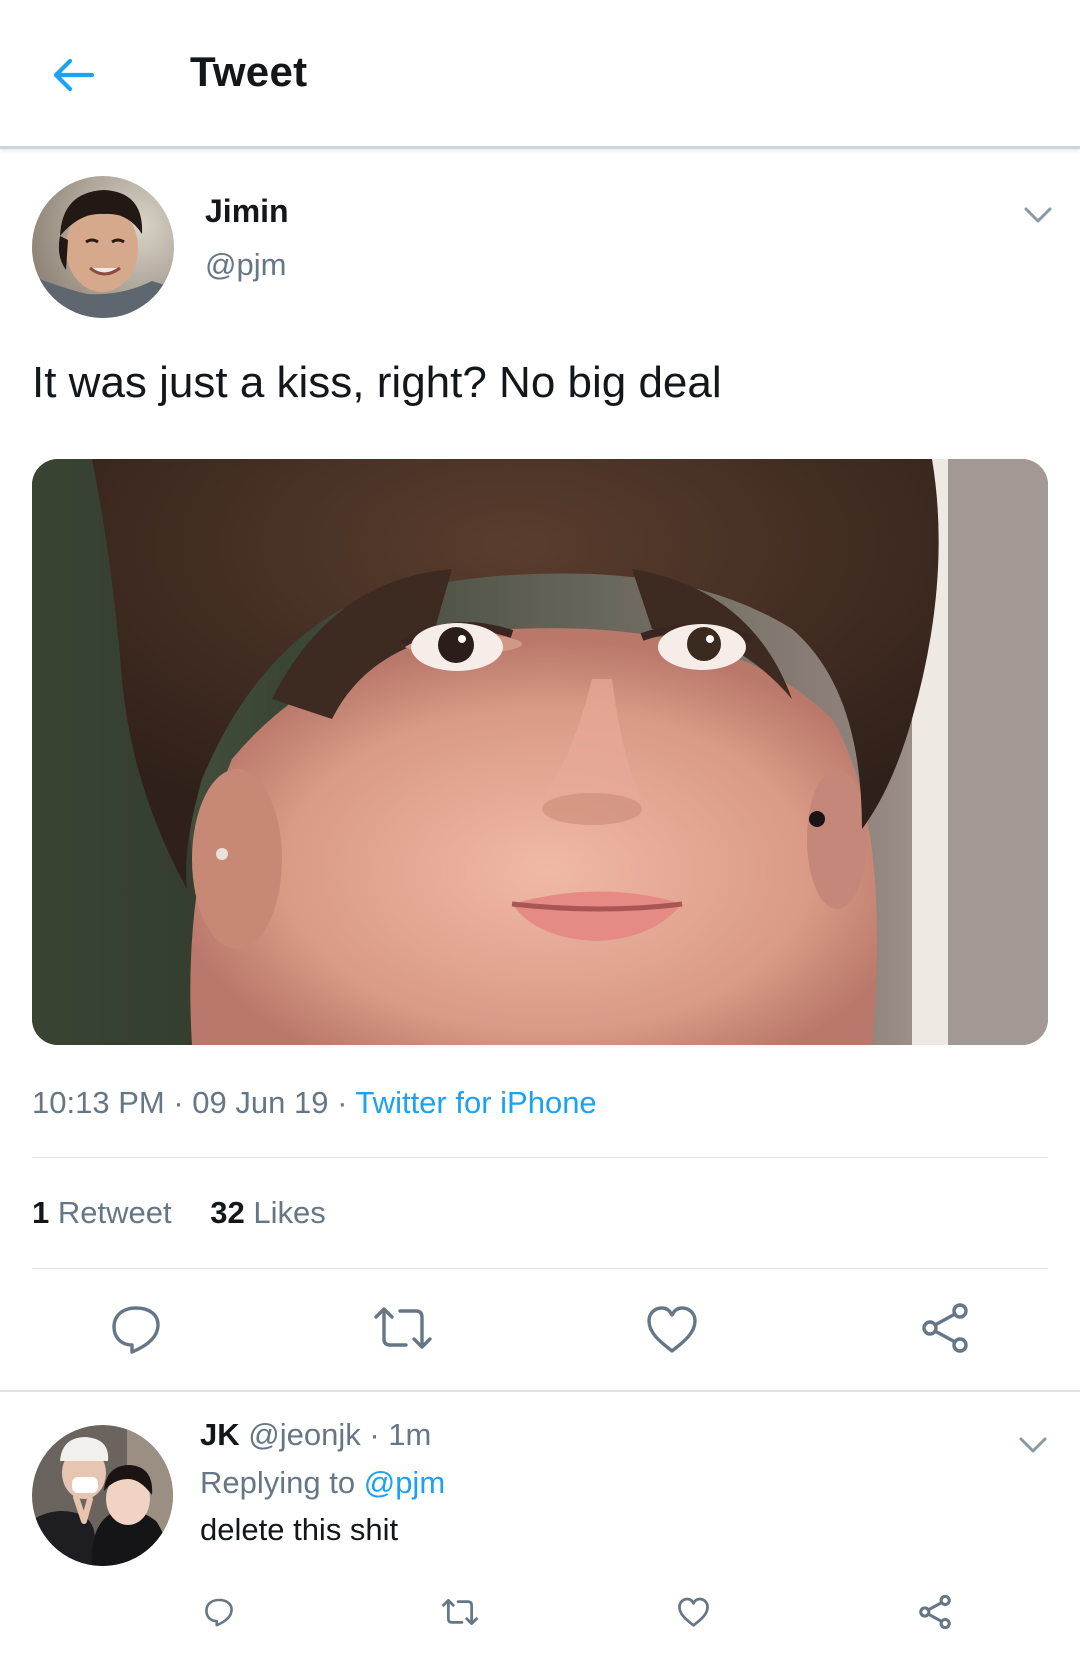  What do you see at coordinates (404, 1482) in the screenshot?
I see `replying-to-mention: @pjm` at bounding box center [404, 1482].